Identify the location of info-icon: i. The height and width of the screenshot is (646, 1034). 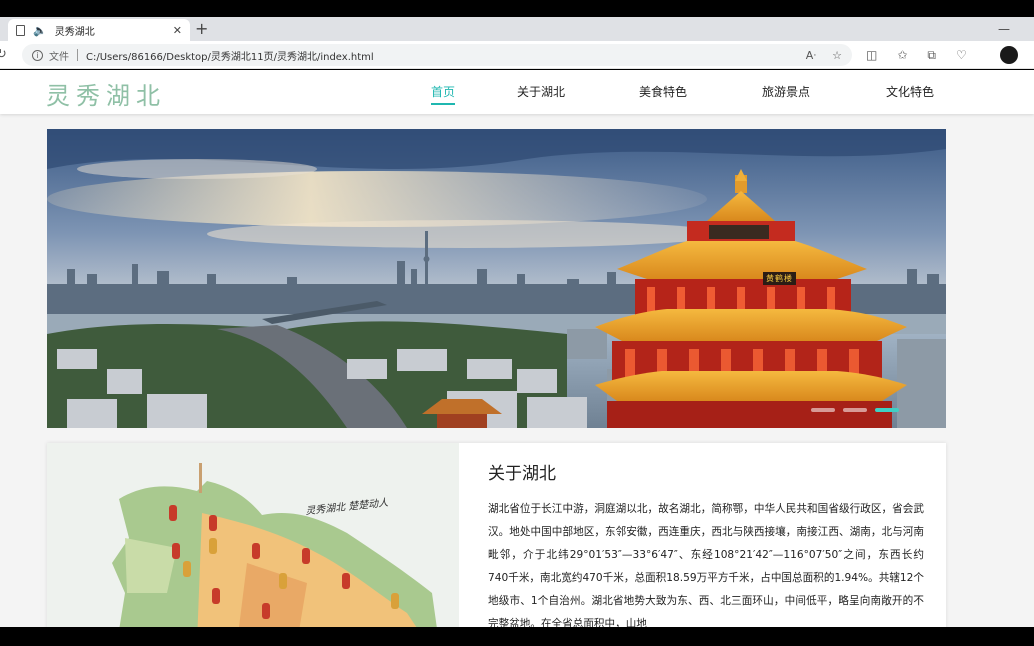
(37, 55).